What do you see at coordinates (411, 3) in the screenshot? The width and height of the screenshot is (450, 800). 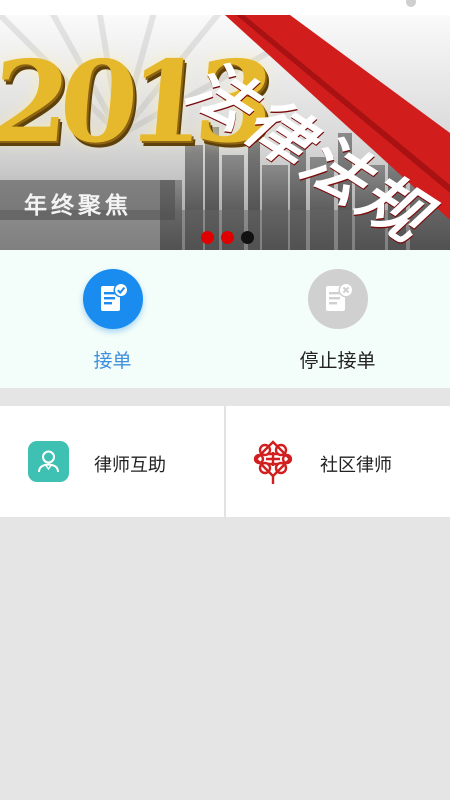 I see `status-indicator` at bounding box center [411, 3].